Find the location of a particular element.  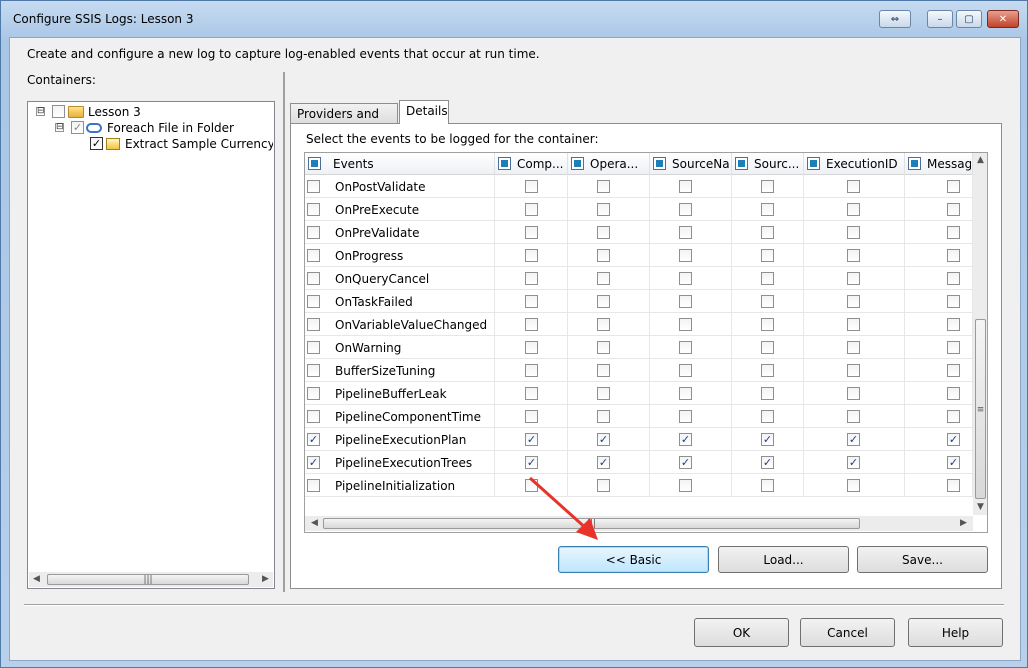

cancel-button: Cancel is located at coordinates (847, 632).